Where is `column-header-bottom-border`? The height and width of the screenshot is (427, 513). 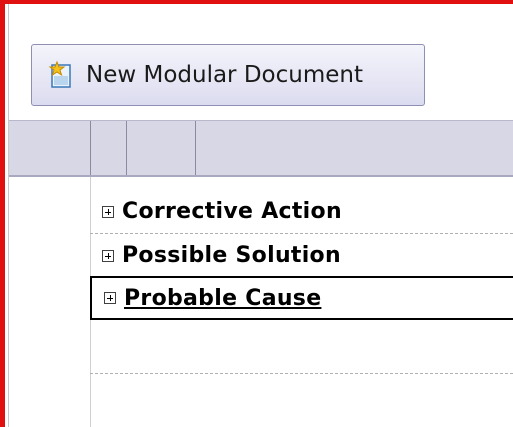
column-header-bottom-border is located at coordinates (261, 176).